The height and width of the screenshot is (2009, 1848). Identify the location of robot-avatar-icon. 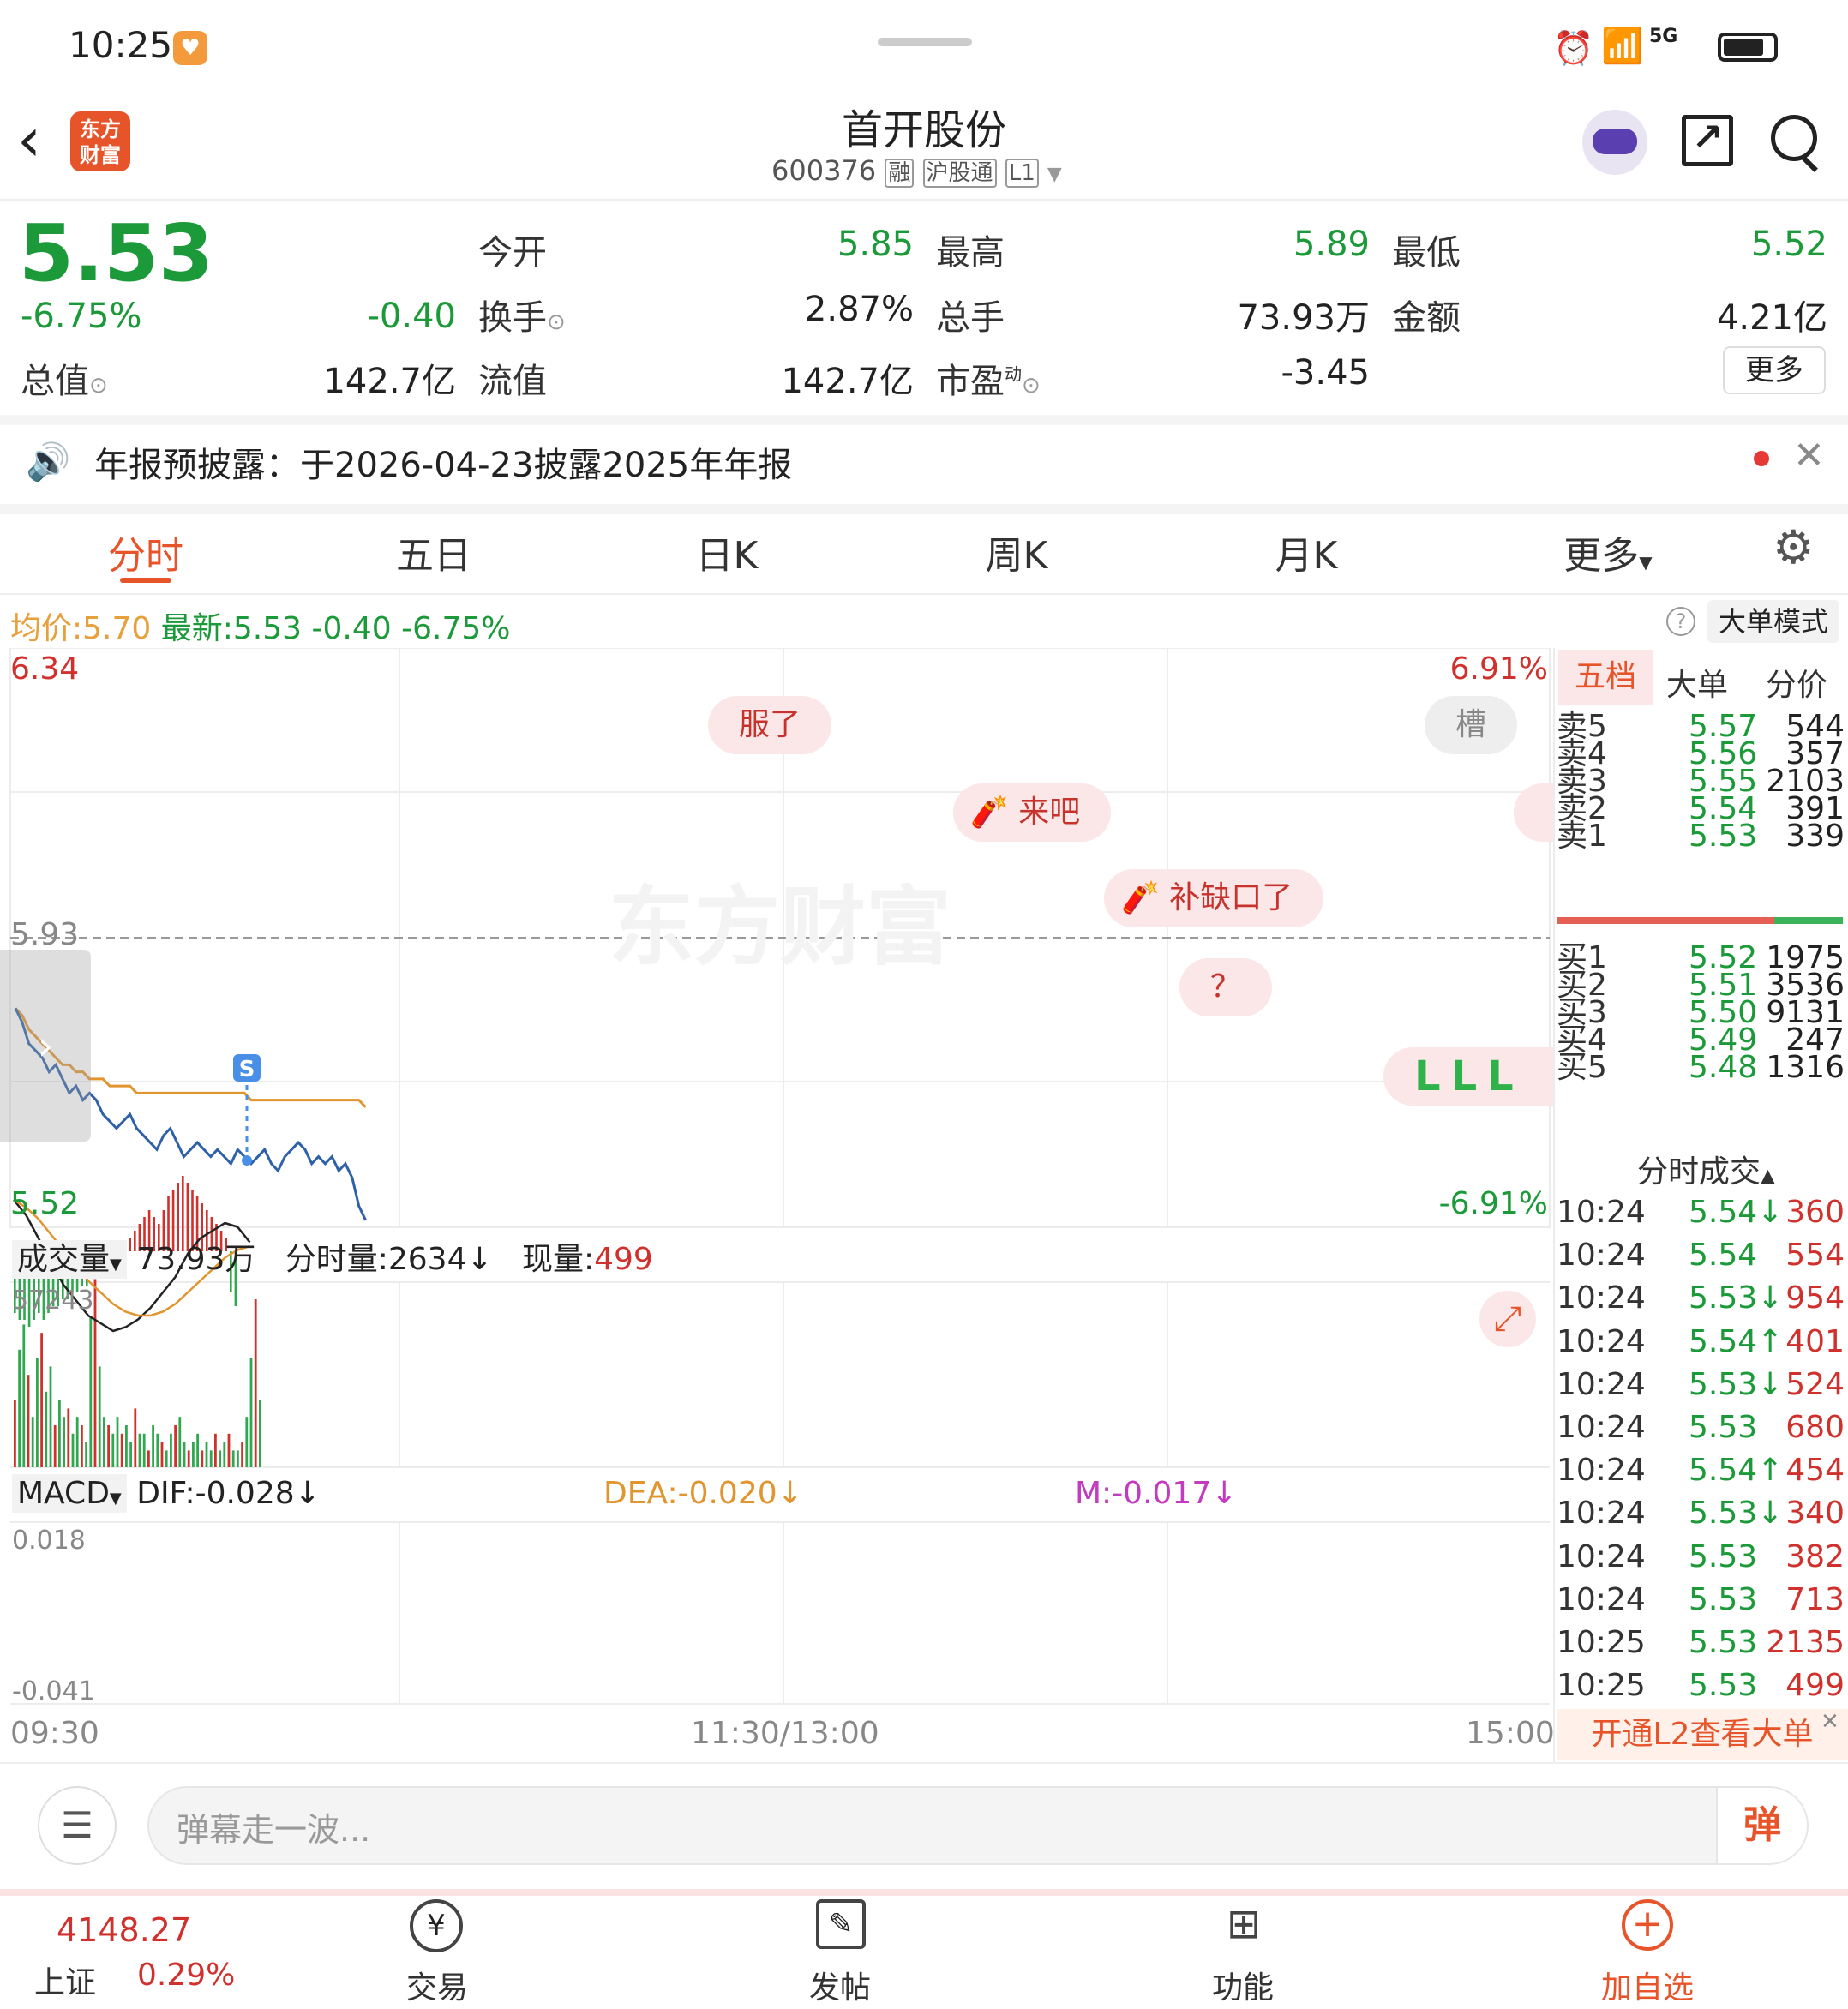
(1614, 142).